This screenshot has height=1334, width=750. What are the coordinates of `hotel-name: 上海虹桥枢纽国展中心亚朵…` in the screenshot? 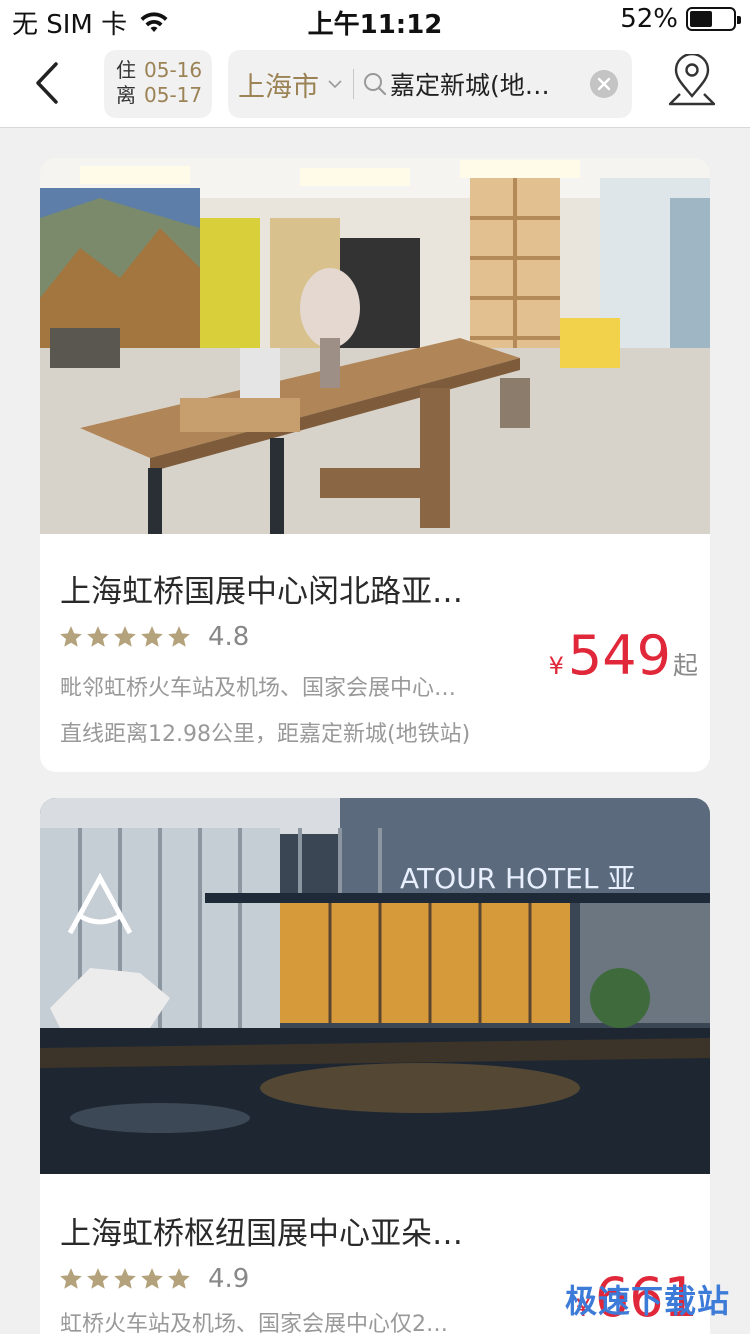 It's located at (261, 1234).